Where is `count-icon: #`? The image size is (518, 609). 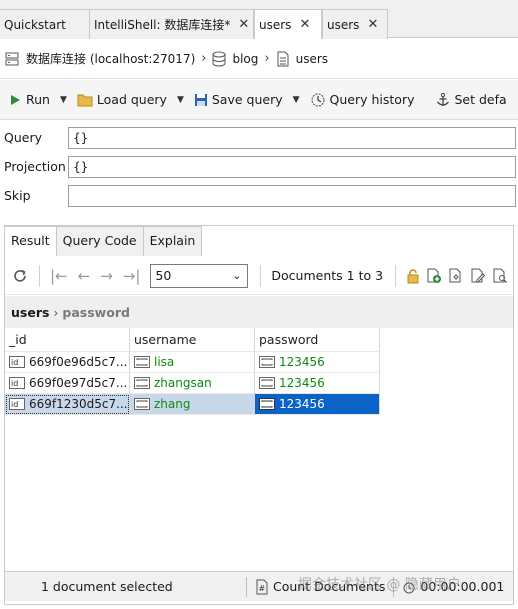 count-icon: # is located at coordinates (262, 587).